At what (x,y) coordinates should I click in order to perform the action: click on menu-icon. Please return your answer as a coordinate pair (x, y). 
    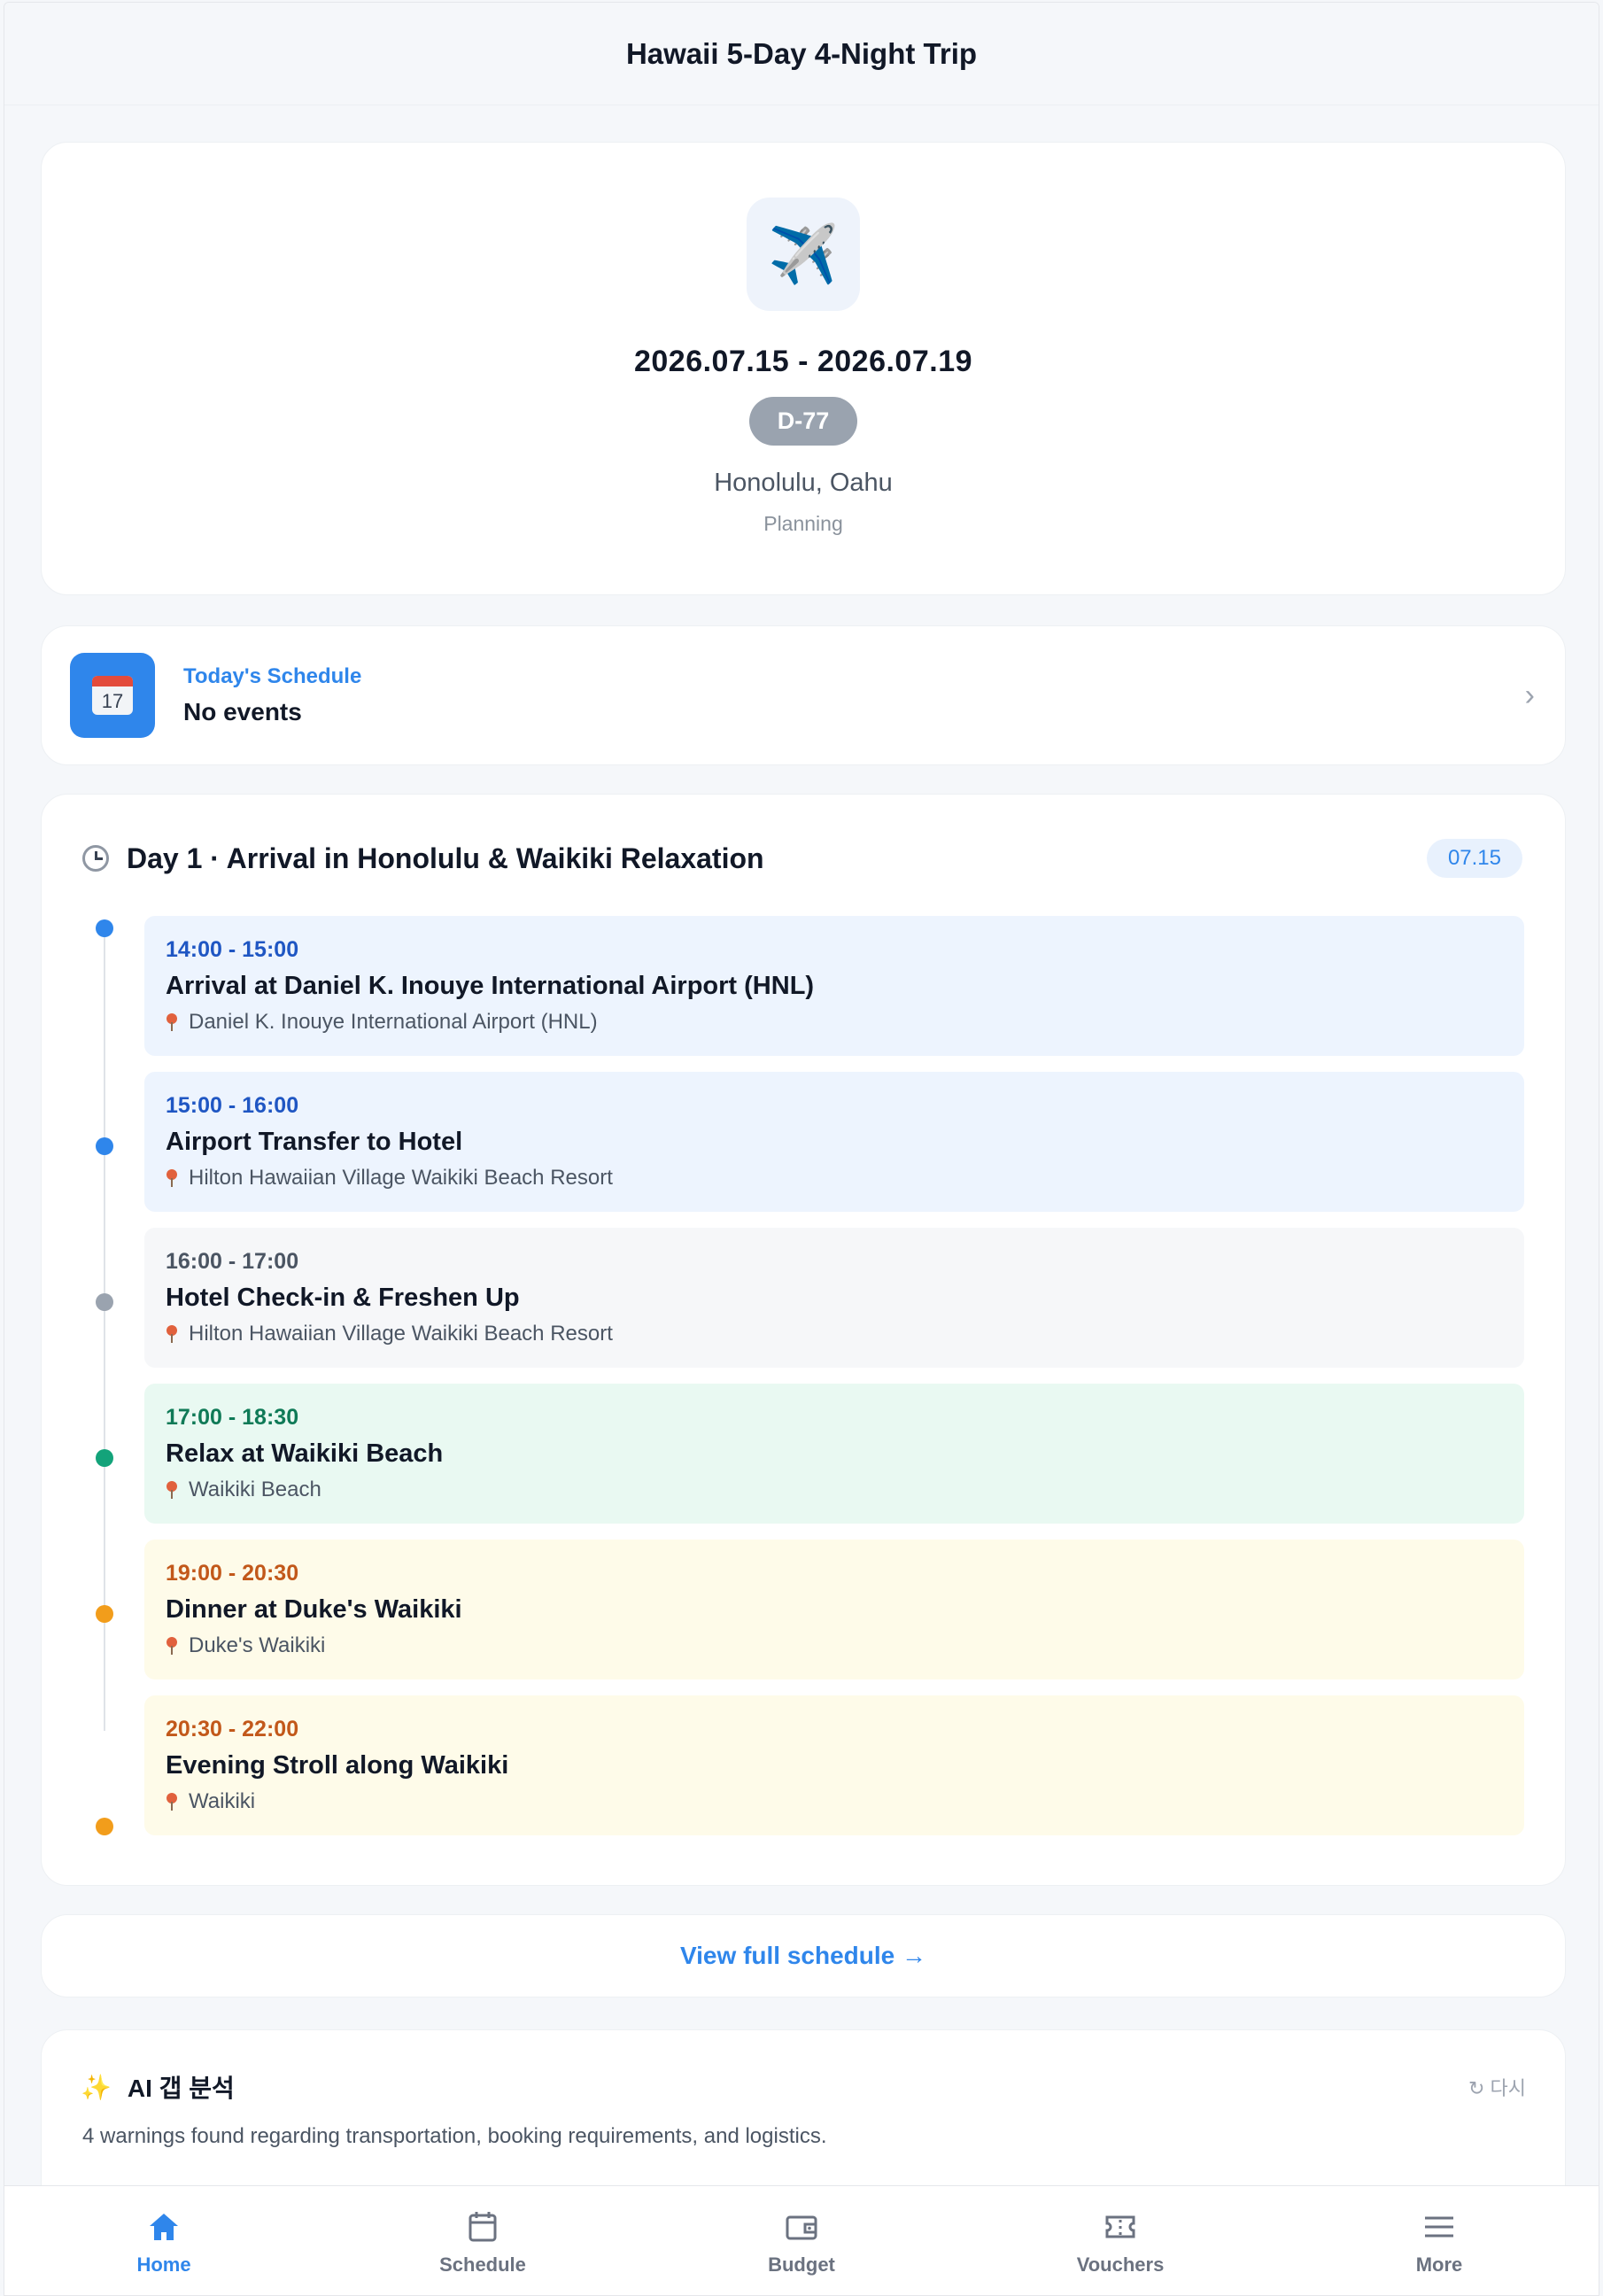
    Looking at the image, I should click on (1439, 2226).